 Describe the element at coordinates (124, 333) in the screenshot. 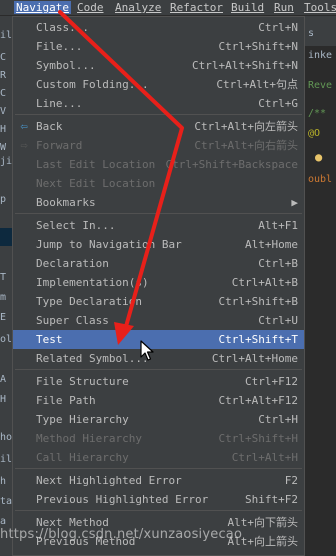

I see `annotation-arrow-head` at that location.